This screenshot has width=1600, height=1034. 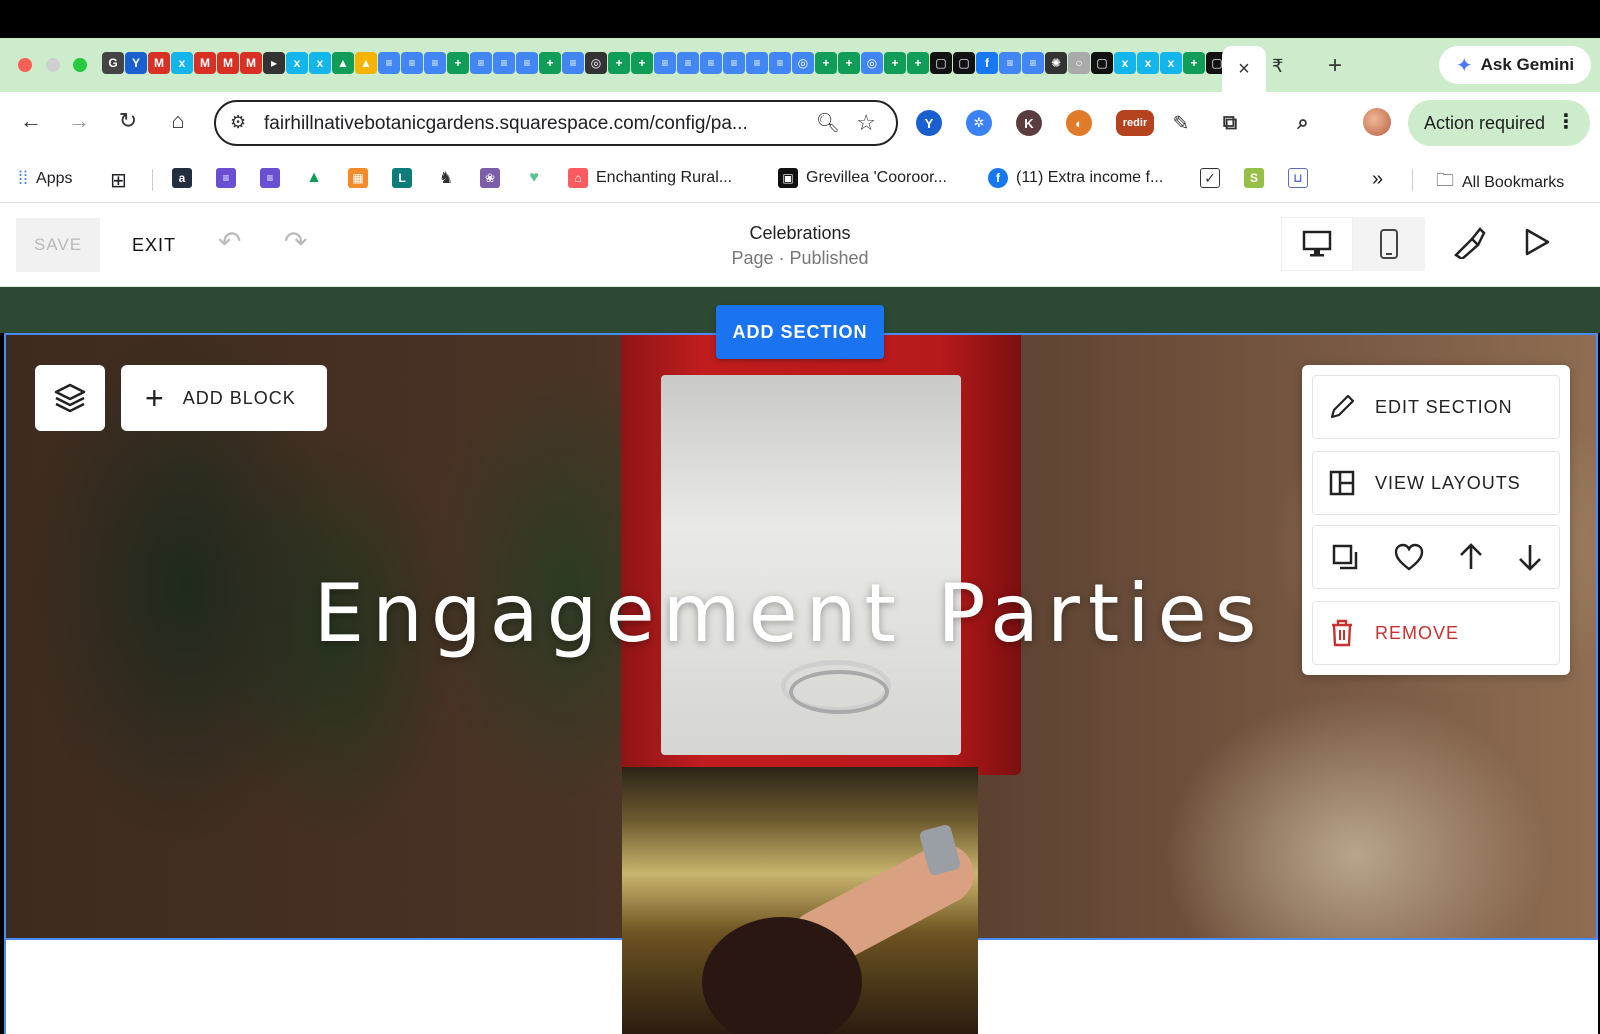 What do you see at coordinates (1499, 123) in the screenshot?
I see `action-required-button: Action required ⋮` at bounding box center [1499, 123].